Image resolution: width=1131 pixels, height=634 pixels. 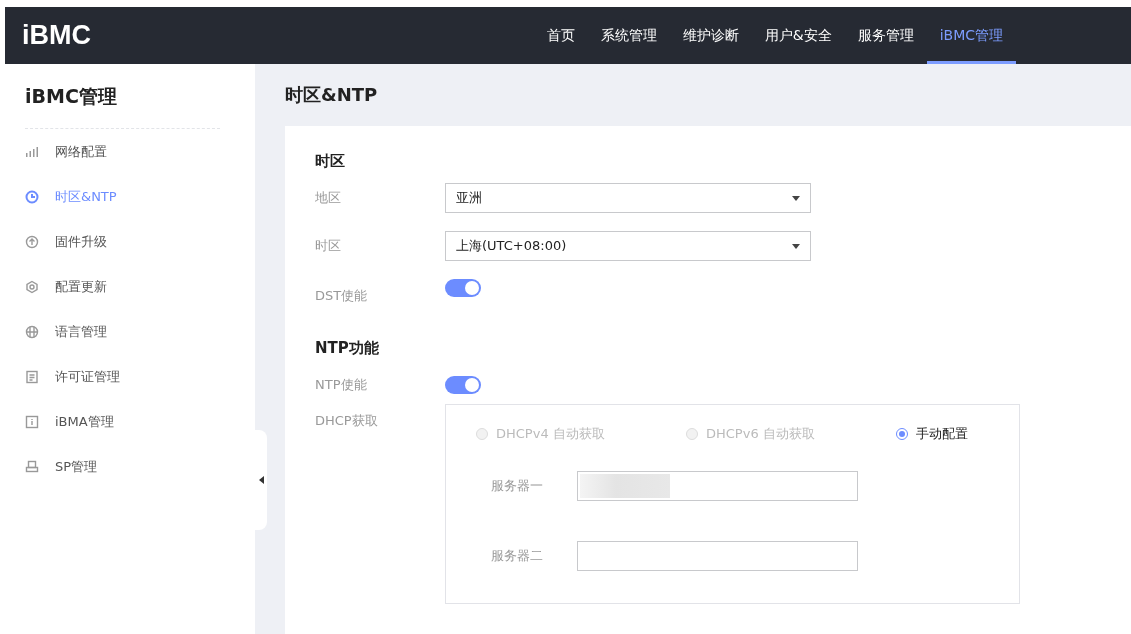 What do you see at coordinates (32, 286) in the screenshot?
I see `hexagon-icon` at bounding box center [32, 286].